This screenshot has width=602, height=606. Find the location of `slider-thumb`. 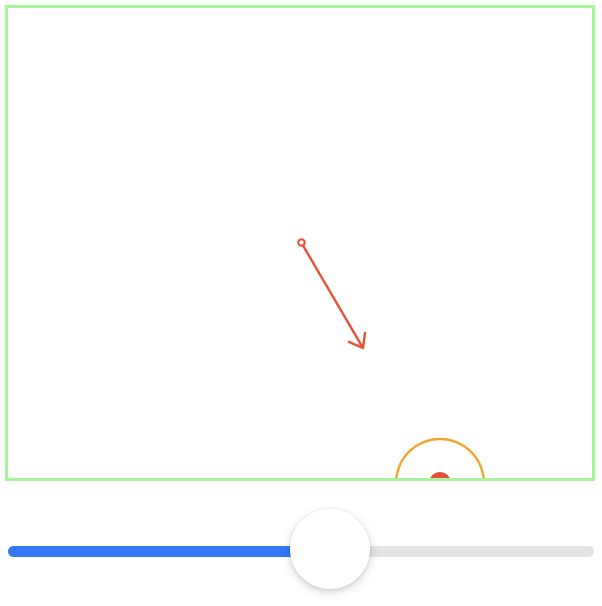

slider-thumb is located at coordinates (330, 549).